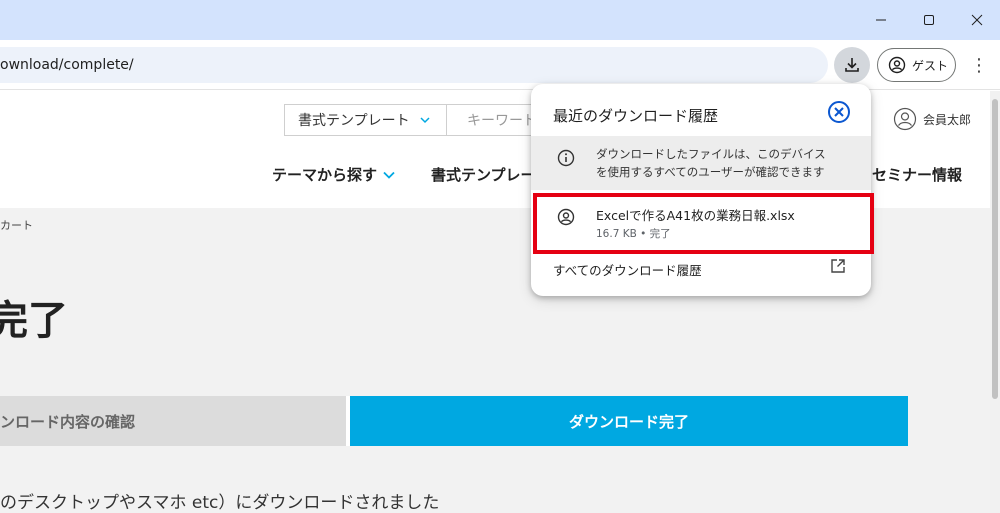 This screenshot has width=1000, height=513. I want to click on info-icon, so click(566, 158).